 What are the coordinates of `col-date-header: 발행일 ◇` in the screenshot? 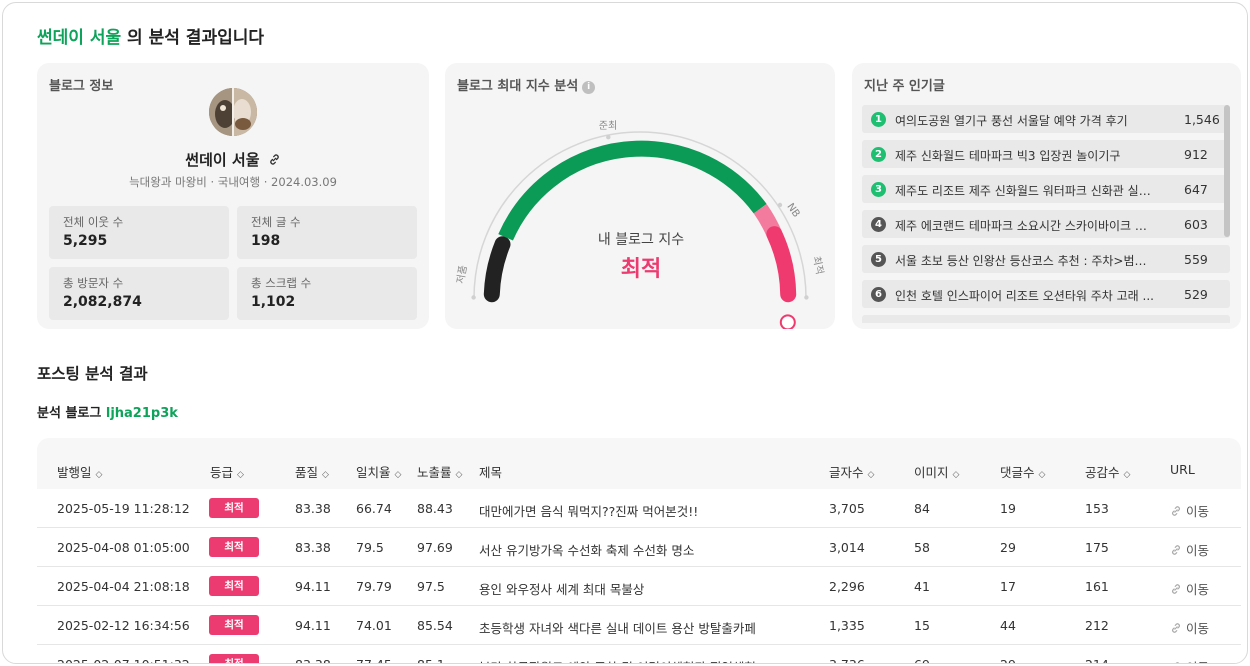 It's located at (79, 471).